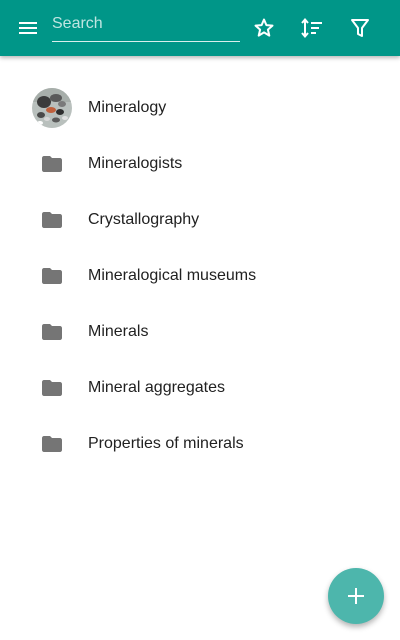 The width and height of the screenshot is (400, 640). I want to click on list-item-label: Mineralogy, so click(127, 107).